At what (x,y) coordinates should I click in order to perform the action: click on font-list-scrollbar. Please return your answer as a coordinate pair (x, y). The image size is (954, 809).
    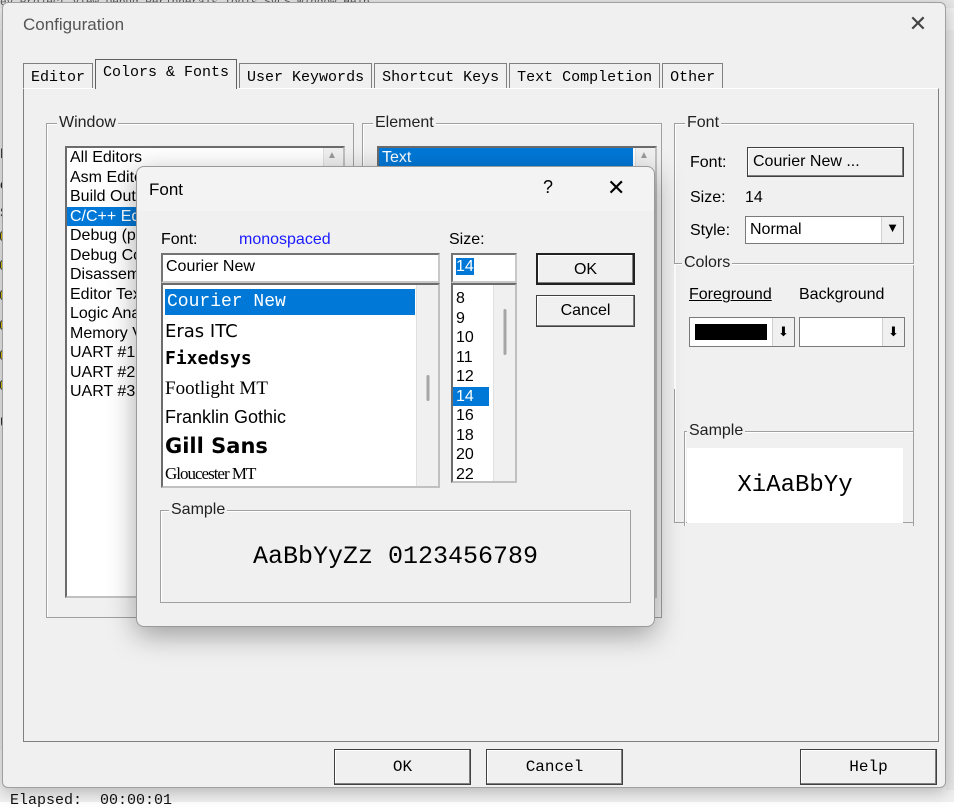
    Looking at the image, I should click on (427, 385).